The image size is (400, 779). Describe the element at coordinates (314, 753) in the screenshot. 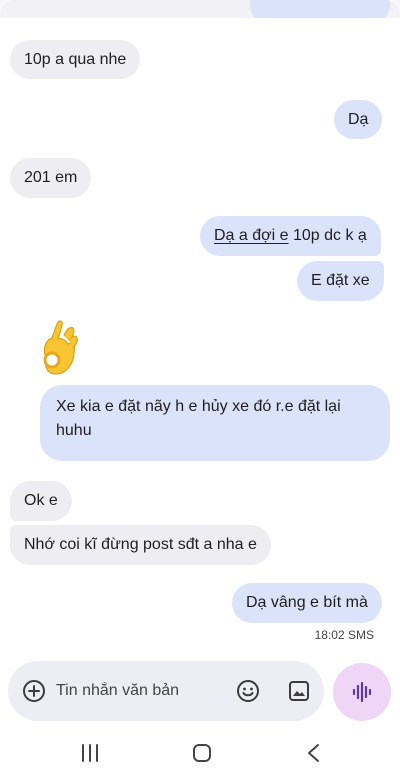

I see `back-icon` at that location.